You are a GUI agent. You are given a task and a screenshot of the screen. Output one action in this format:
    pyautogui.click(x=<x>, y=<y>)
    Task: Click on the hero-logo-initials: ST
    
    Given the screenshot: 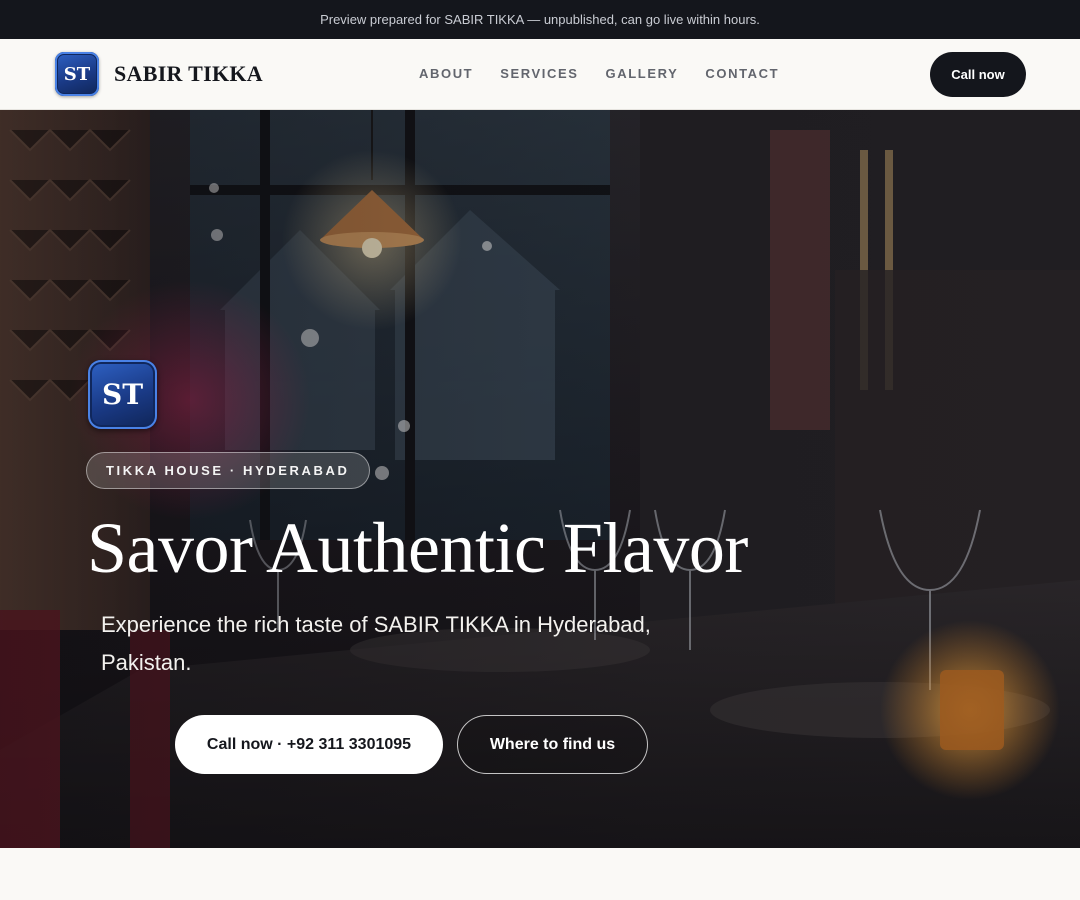 What is the action you would take?
    pyautogui.click(x=122, y=394)
    